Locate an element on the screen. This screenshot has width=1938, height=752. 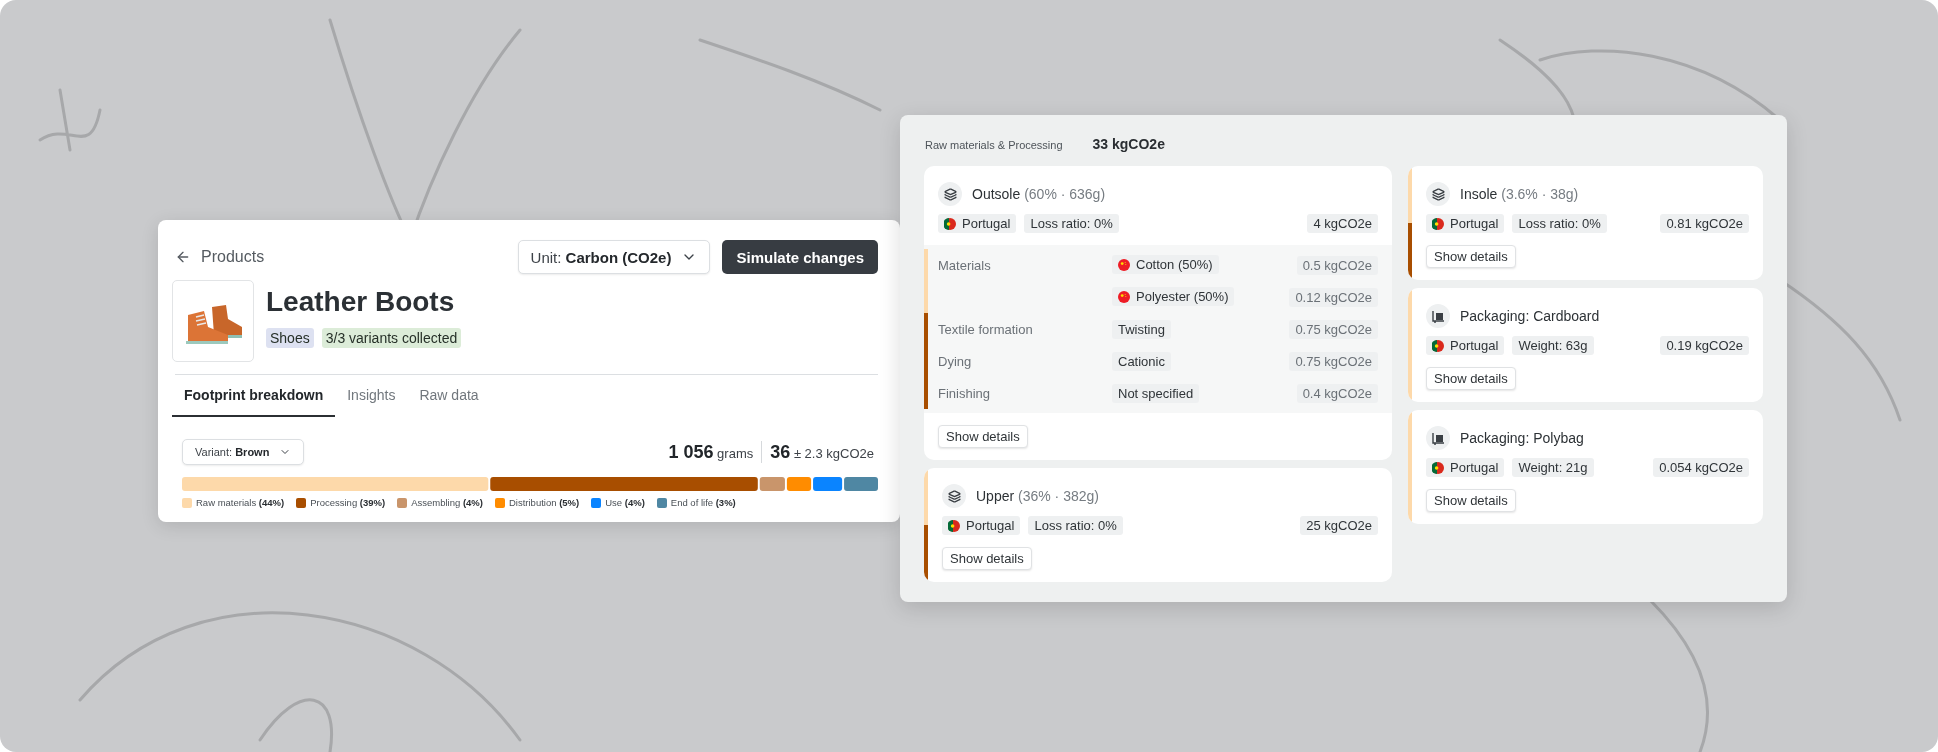
legend-label: Assembling (4%) is located at coordinates (447, 502).